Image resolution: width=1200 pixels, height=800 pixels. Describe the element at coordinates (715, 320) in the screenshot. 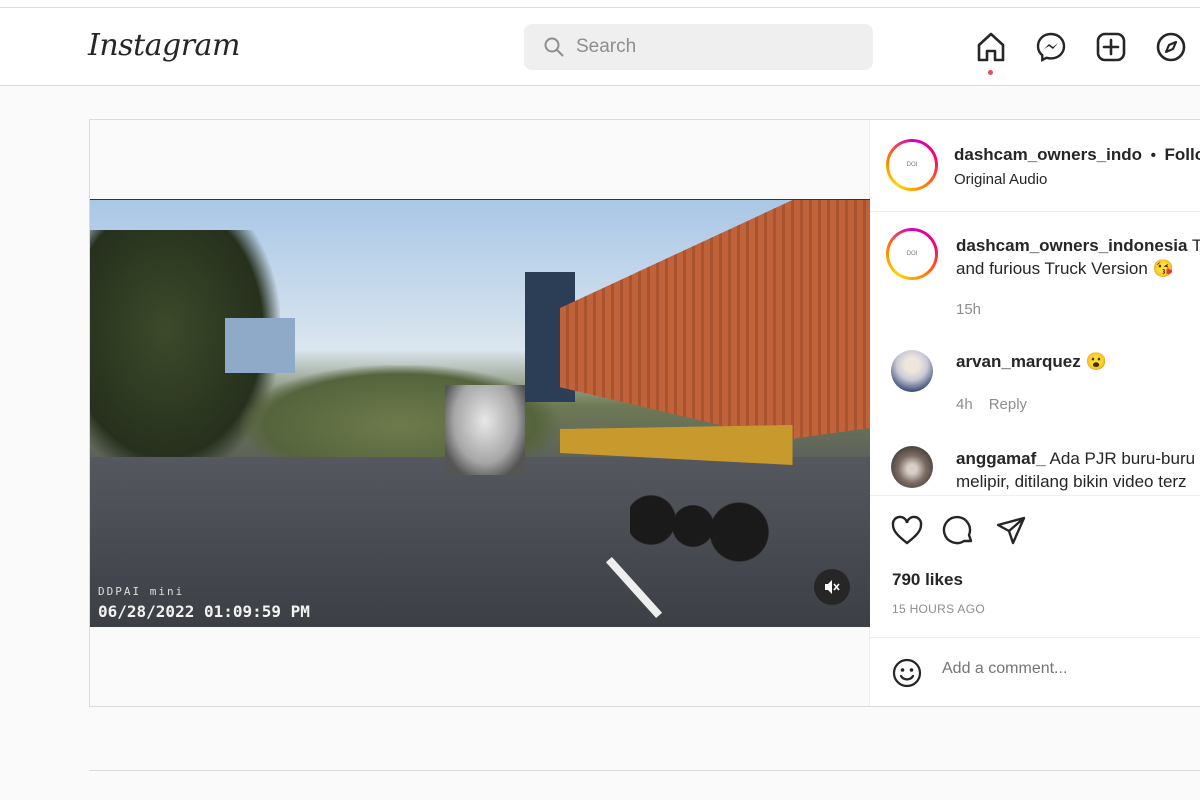

I see `video-scene-truck` at that location.